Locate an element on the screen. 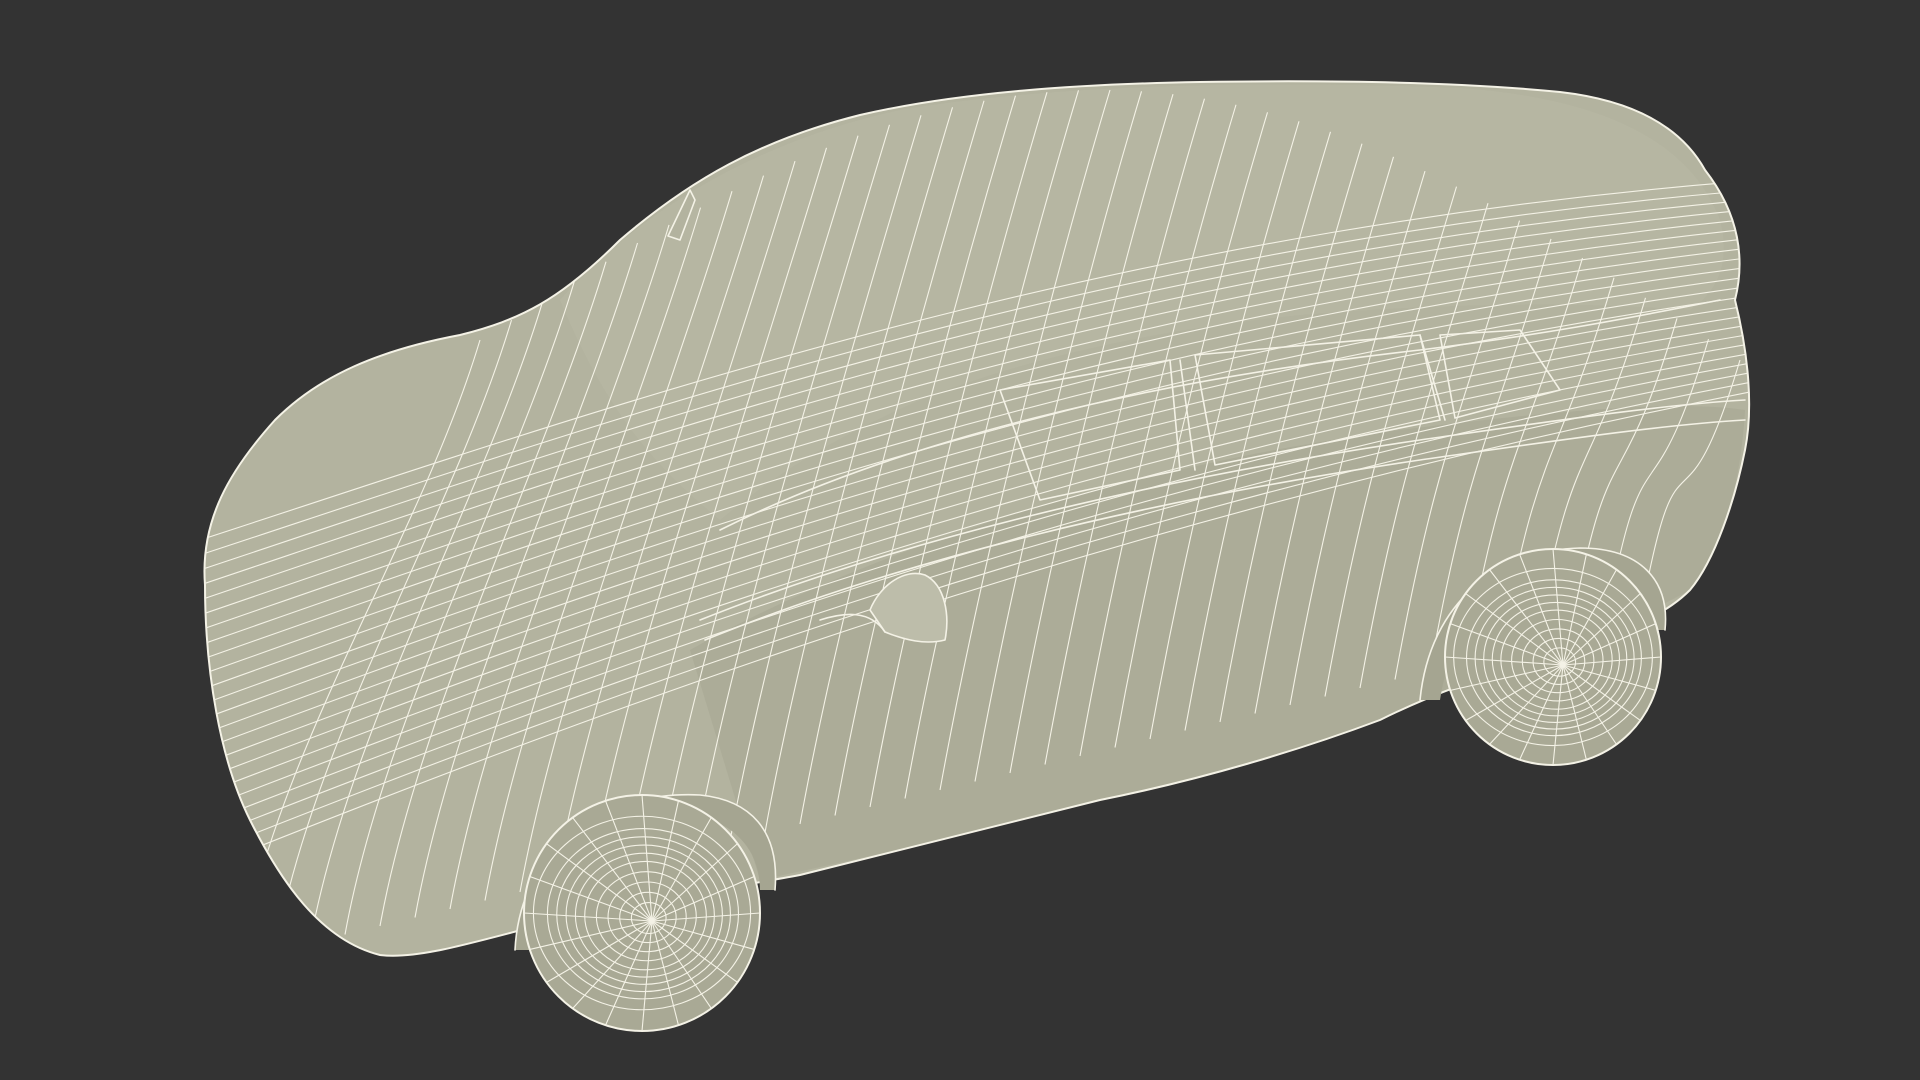  rear-wheel is located at coordinates (1553, 657).